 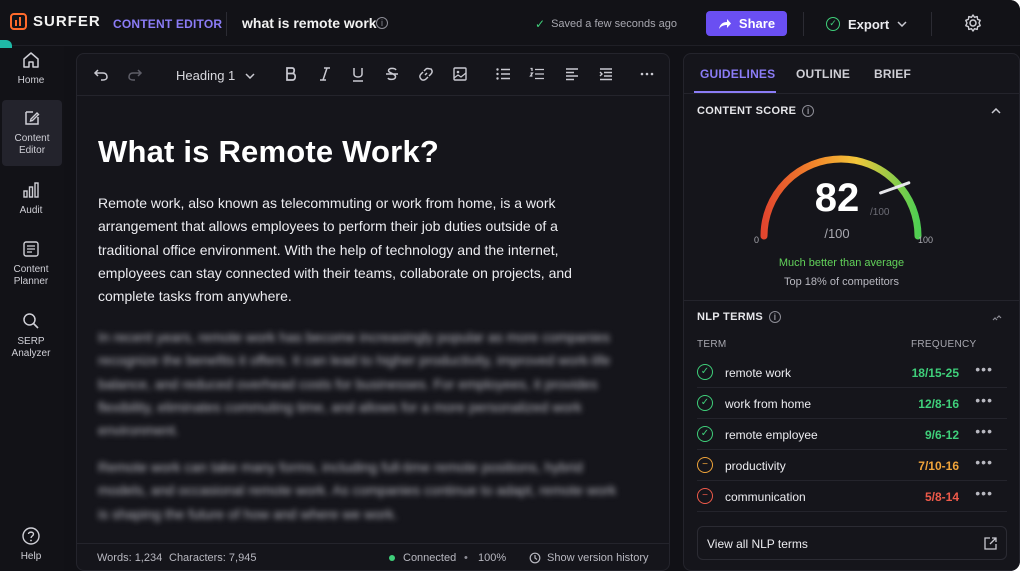 What do you see at coordinates (852, 434) in the screenshot?
I see `nlp-term-row: ✓ remote employee 9/6-12 •••` at bounding box center [852, 434].